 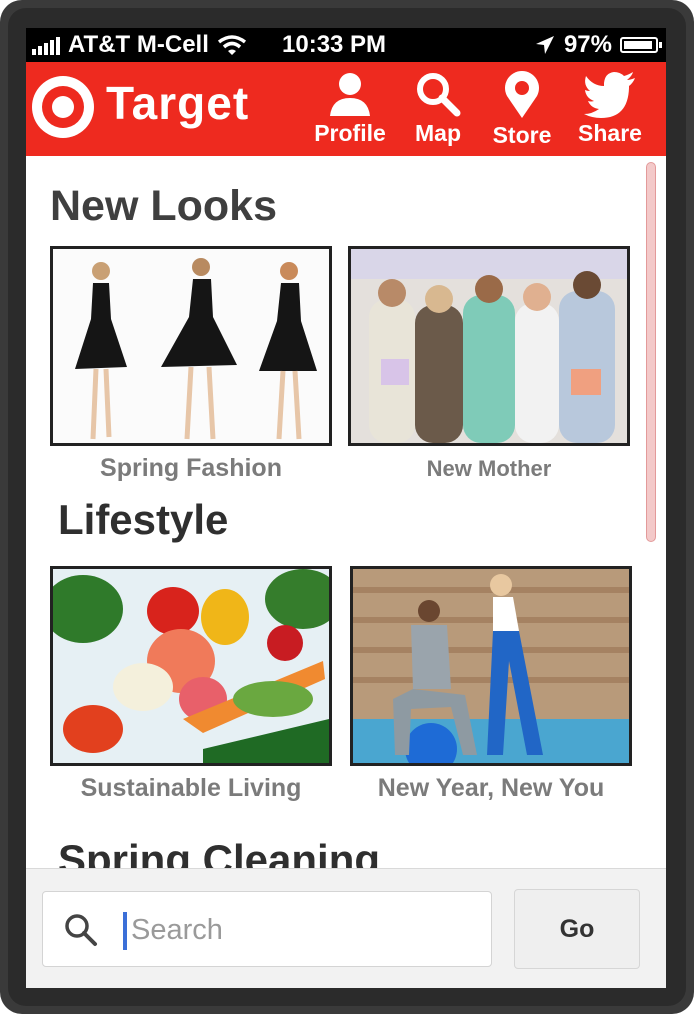 What do you see at coordinates (544, 45) in the screenshot?
I see `location-arrow-icon` at bounding box center [544, 45].